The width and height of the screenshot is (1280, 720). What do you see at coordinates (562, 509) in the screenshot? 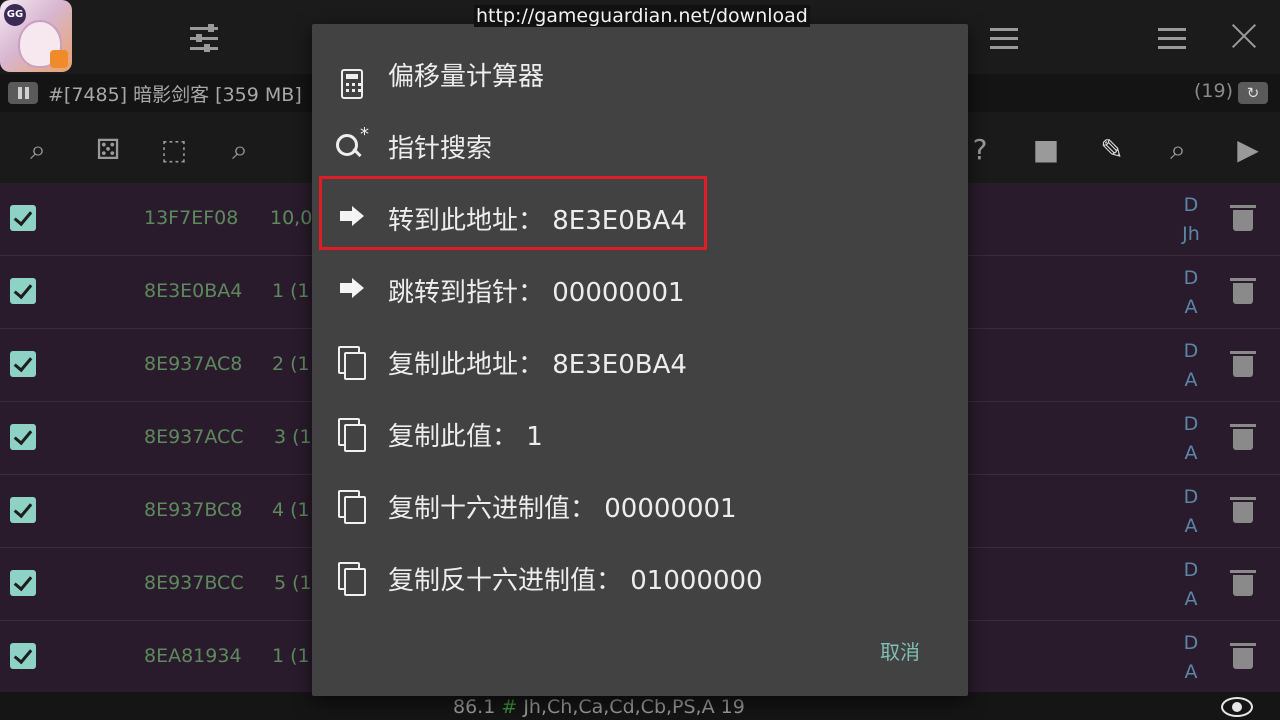
I see `menu-item-label: 复制十六进制值： 00000001` at bounding box center [562, 509].